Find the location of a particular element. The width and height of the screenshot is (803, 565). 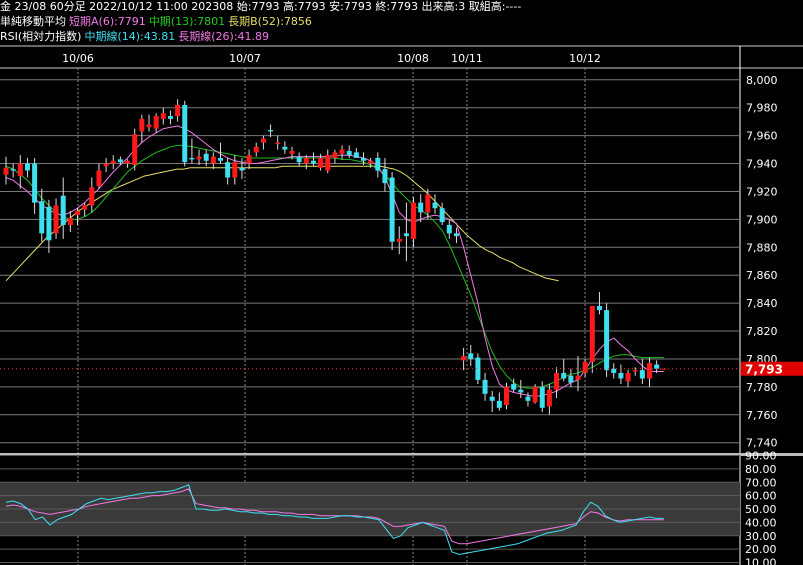

price-tick-label: 7,980 is located at coordinates (762, 108).